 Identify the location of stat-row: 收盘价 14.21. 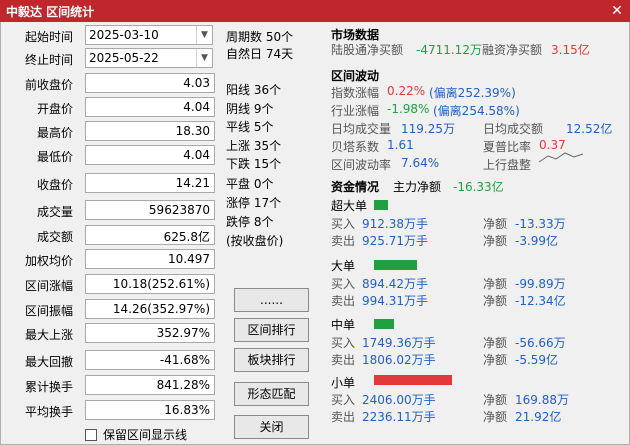
(111, 183).